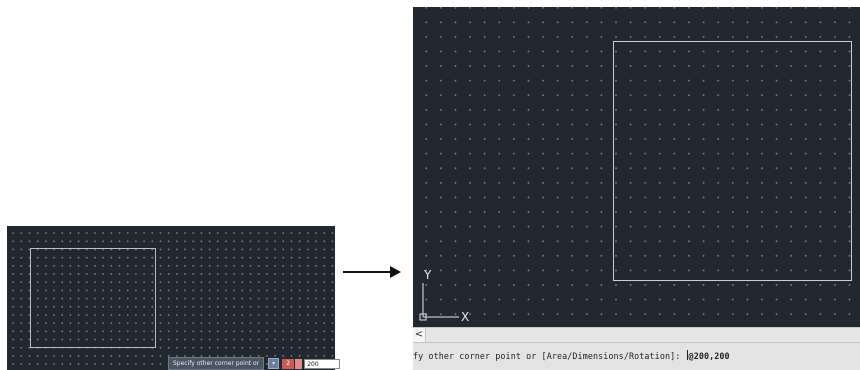 This screenshot has height=370, width=860. I want to click on right-arrow-icon, so click(372, 272).